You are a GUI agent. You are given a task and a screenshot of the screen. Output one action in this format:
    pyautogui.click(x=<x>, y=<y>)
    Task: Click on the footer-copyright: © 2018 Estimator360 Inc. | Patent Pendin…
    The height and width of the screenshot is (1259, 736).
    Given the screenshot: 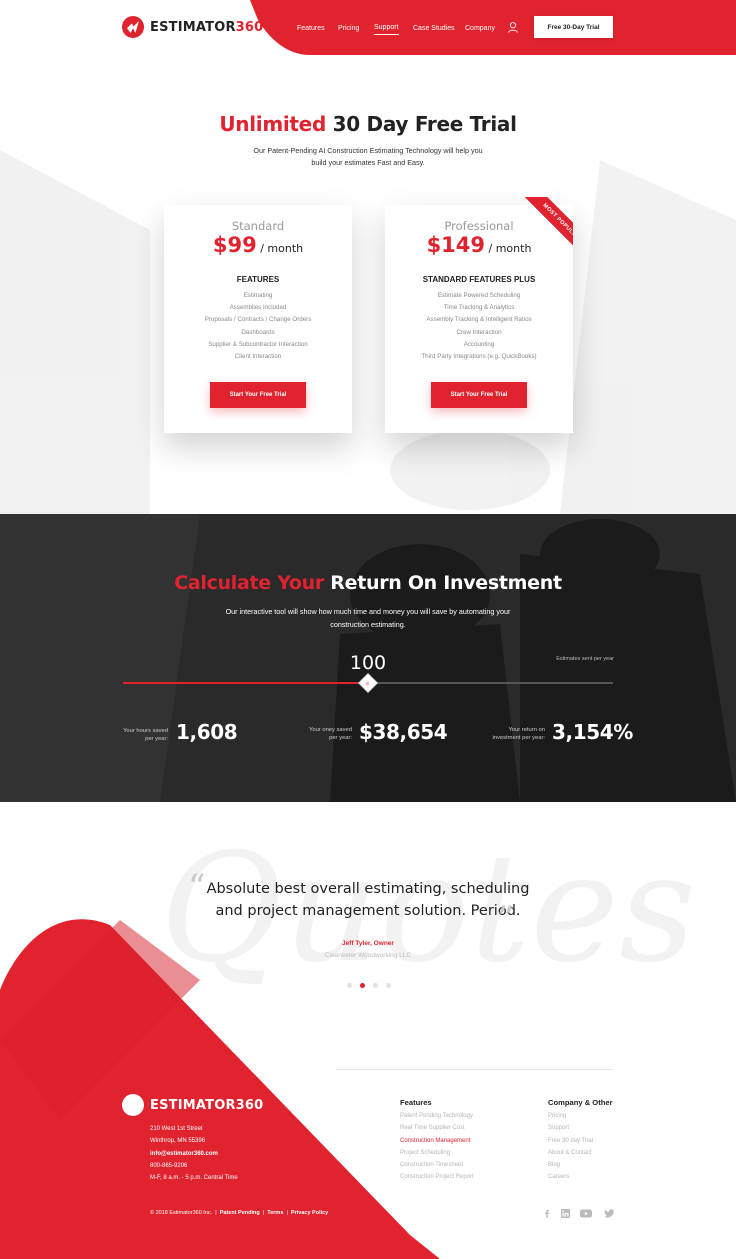 What is the action you would take?
    pyautogui.click(x=239, y=1213)
    